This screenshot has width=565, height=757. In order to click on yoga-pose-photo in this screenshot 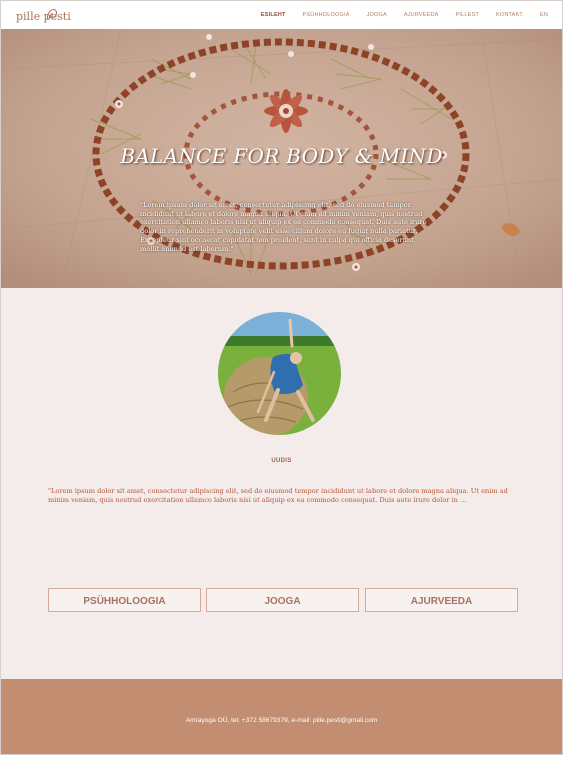, I will do `click(279, 373)`.